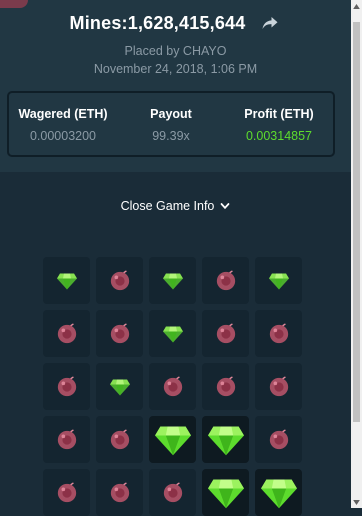  I want to click on tile-mine-r2-c0, so click(66, 386).